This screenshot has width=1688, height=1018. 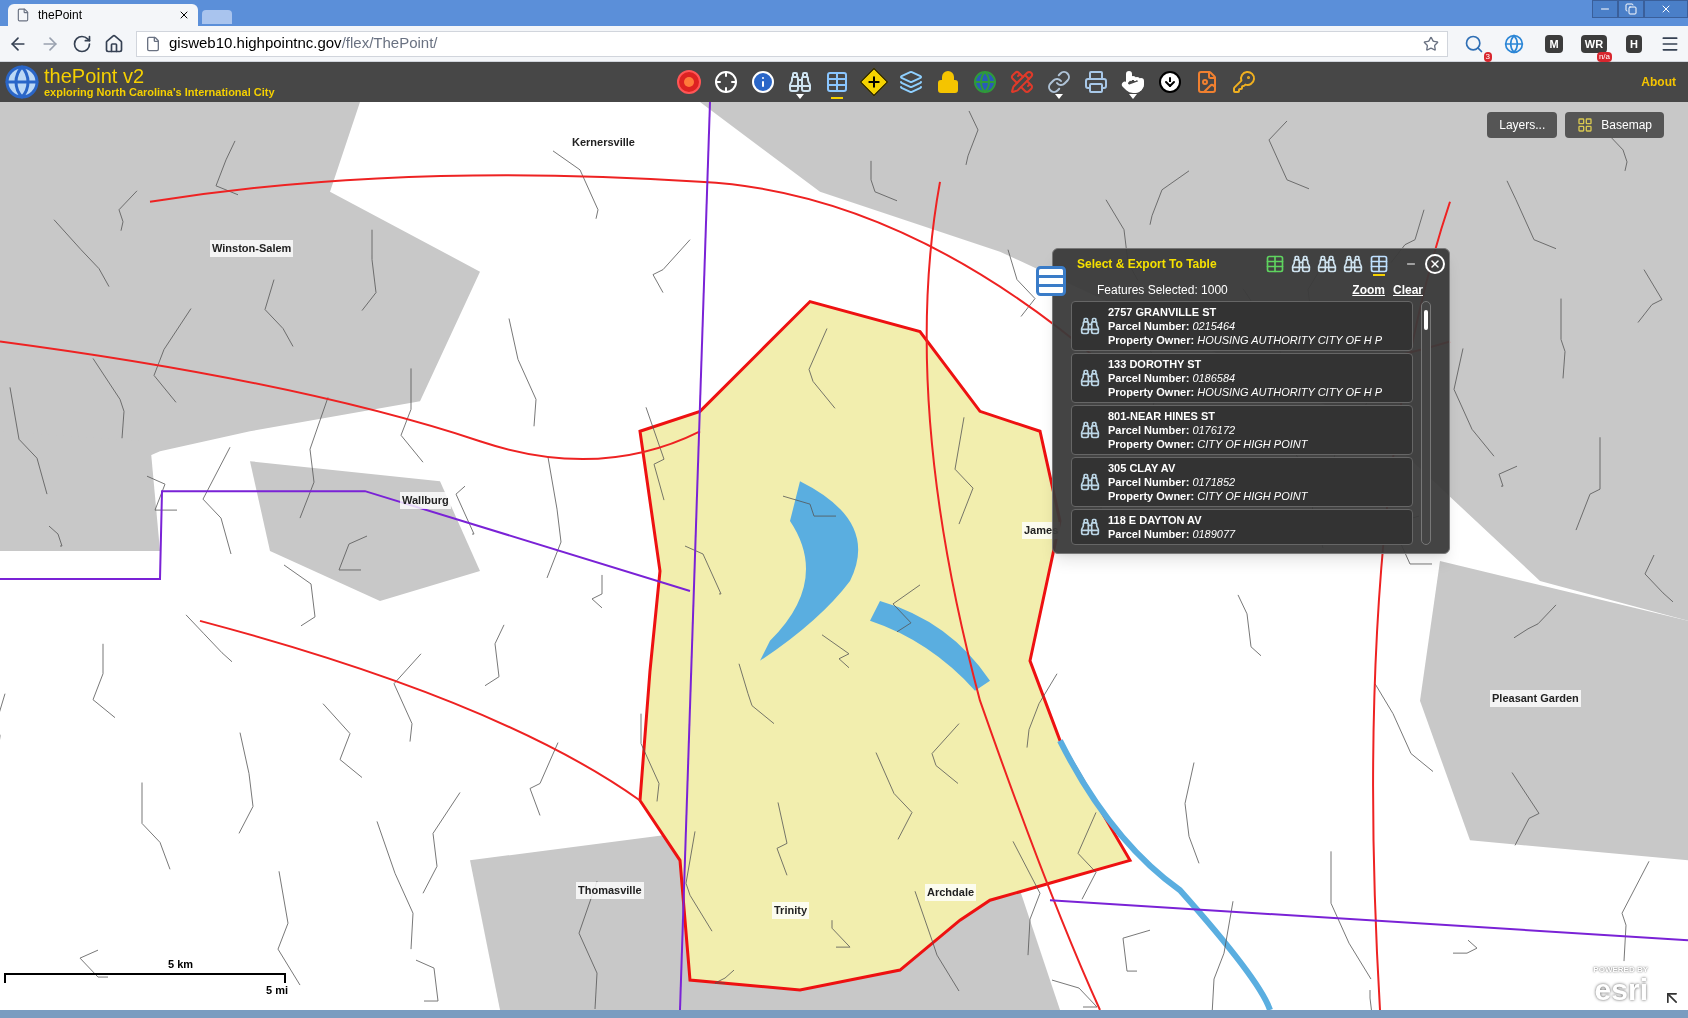 I want to click on result-card: 118 E DAYTON AV Parcel Number: 0189077, so click(x=1242, y=527).